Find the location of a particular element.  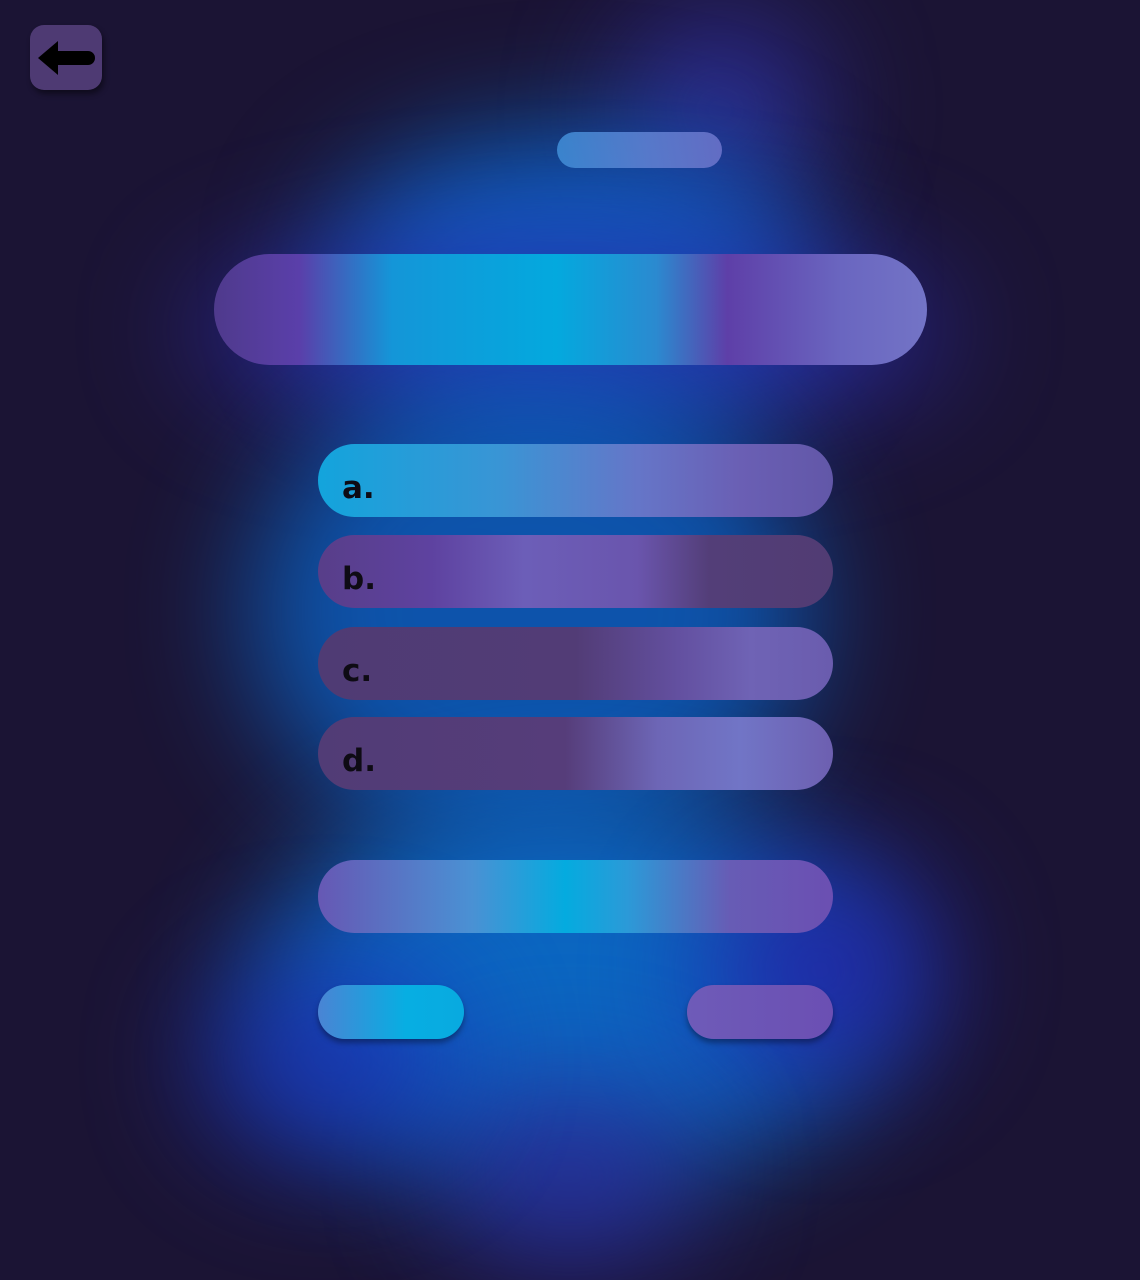

option-a: a. is located at coordinates (575, 480).